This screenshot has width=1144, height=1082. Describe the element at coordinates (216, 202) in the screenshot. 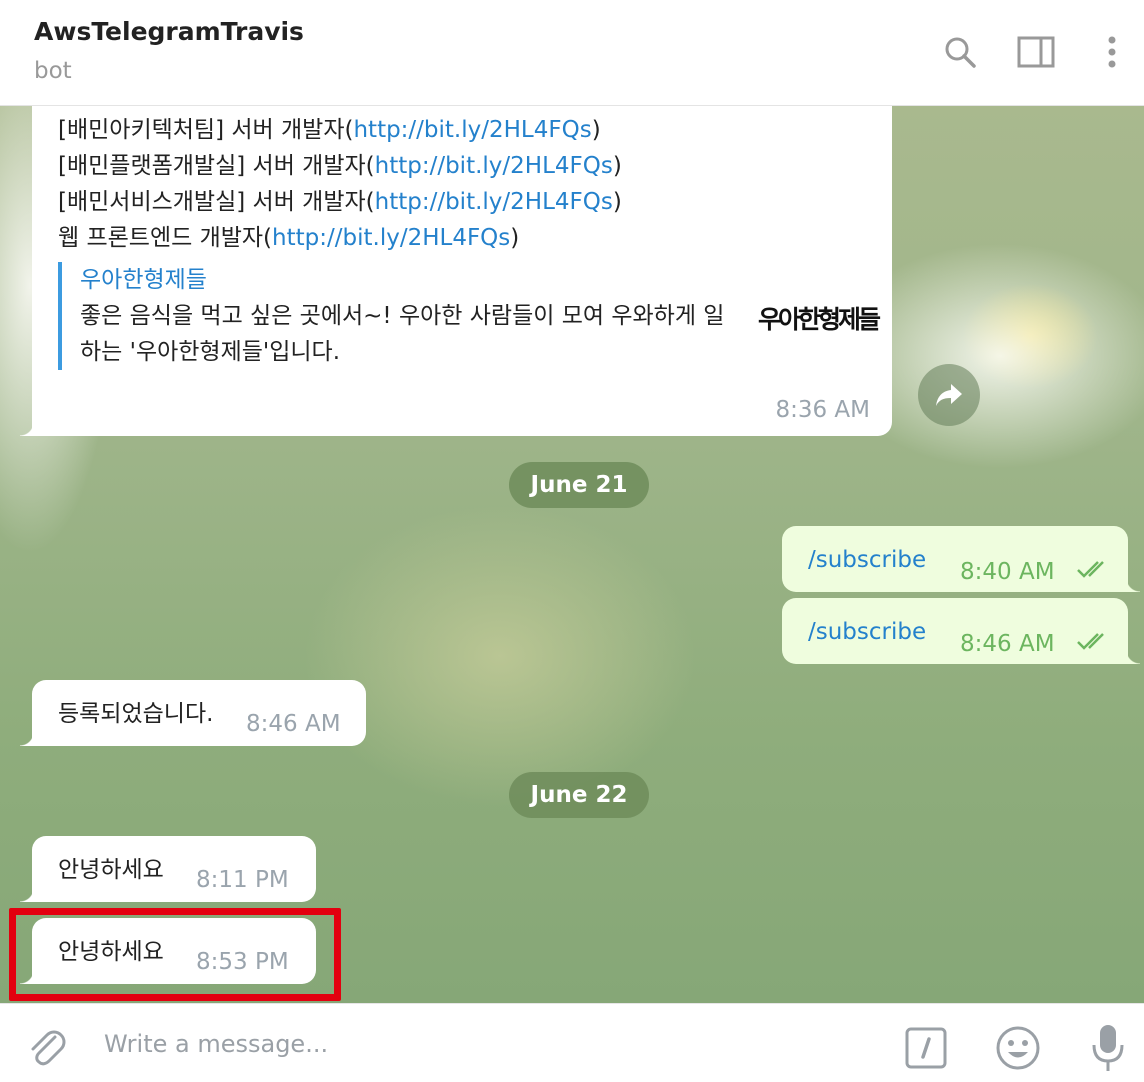

I see `message-line: [배민서비스개발실] 서버 개발자(` at that location.